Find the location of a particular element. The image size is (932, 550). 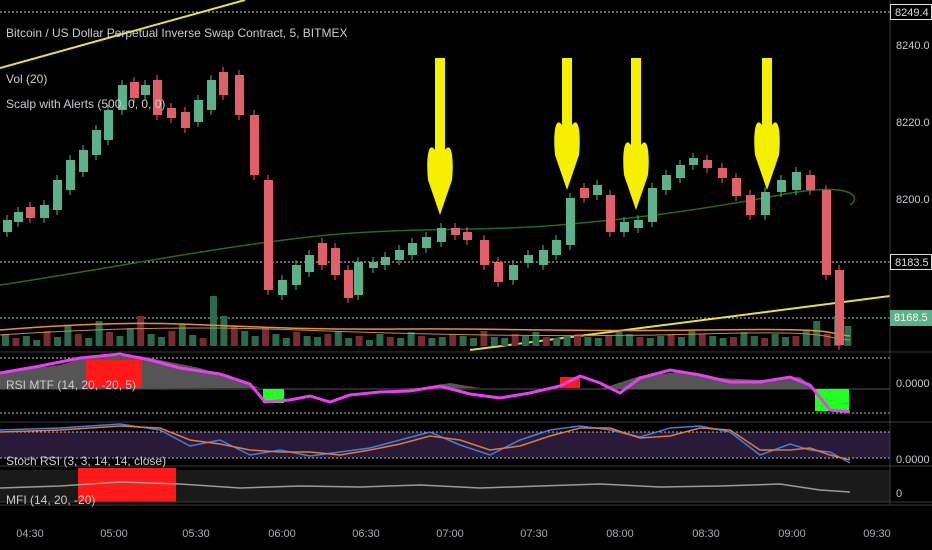

time-label: 09:30 is located at coordinates (877, 534).